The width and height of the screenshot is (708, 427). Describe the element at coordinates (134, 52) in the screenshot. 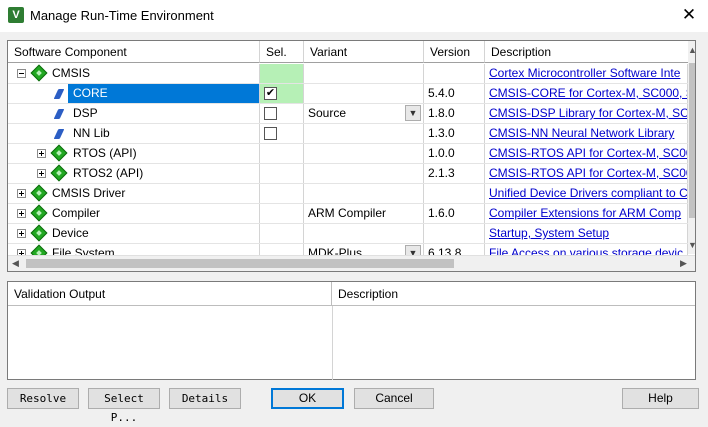

I see `column-header-software-component: Software Component` at that location.